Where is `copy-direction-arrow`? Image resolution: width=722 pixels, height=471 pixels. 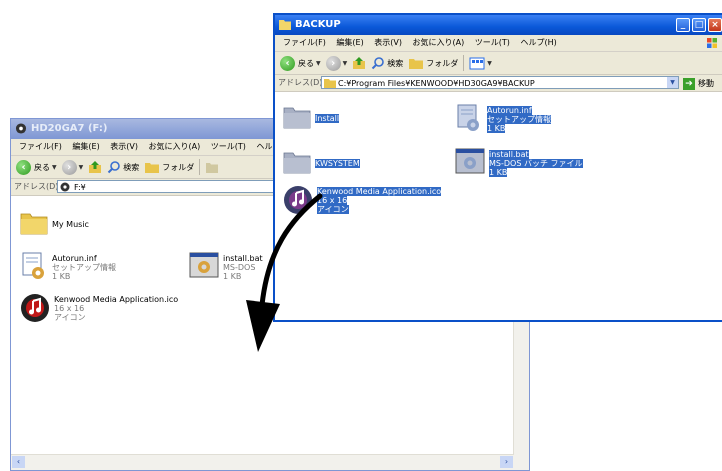
copy-direction-arrow is located at coordinates (284, 272).